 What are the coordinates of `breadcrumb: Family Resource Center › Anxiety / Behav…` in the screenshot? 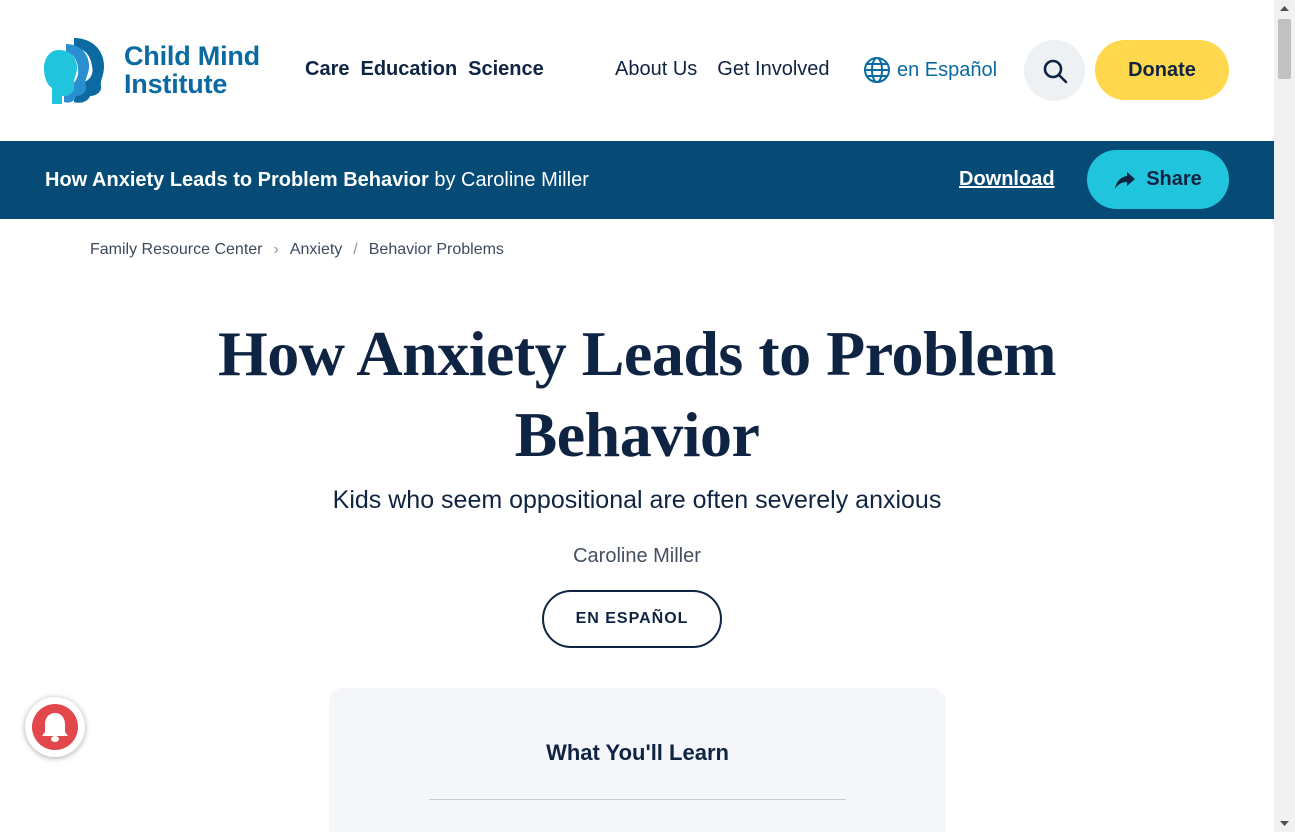 It's located at (297, 250).